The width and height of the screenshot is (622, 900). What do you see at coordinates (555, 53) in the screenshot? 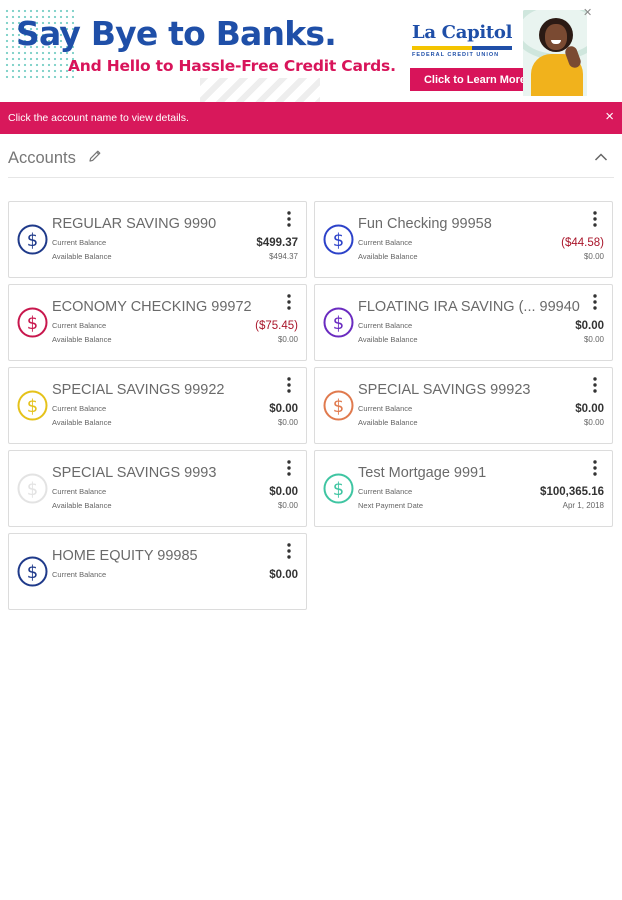
I see `banner-photo` at bounding box center [555, 53].